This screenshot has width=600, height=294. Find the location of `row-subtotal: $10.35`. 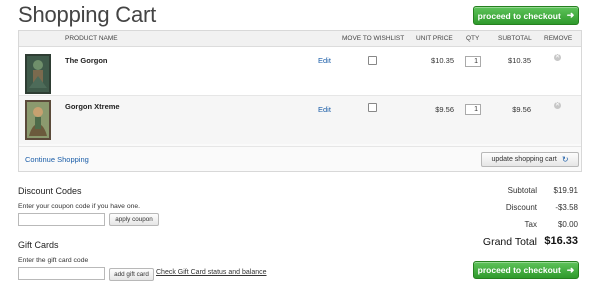

row-subtotal: $10.35 is located at coordinates (519, 60).